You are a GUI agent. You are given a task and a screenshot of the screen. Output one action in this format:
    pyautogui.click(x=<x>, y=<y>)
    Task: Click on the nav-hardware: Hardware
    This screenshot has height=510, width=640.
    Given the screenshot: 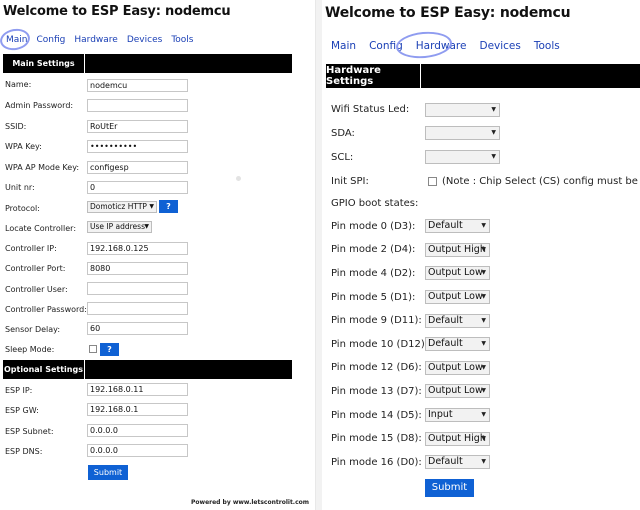 What is the action you would take?
    pyautogui.click(x=95, y=40)
    